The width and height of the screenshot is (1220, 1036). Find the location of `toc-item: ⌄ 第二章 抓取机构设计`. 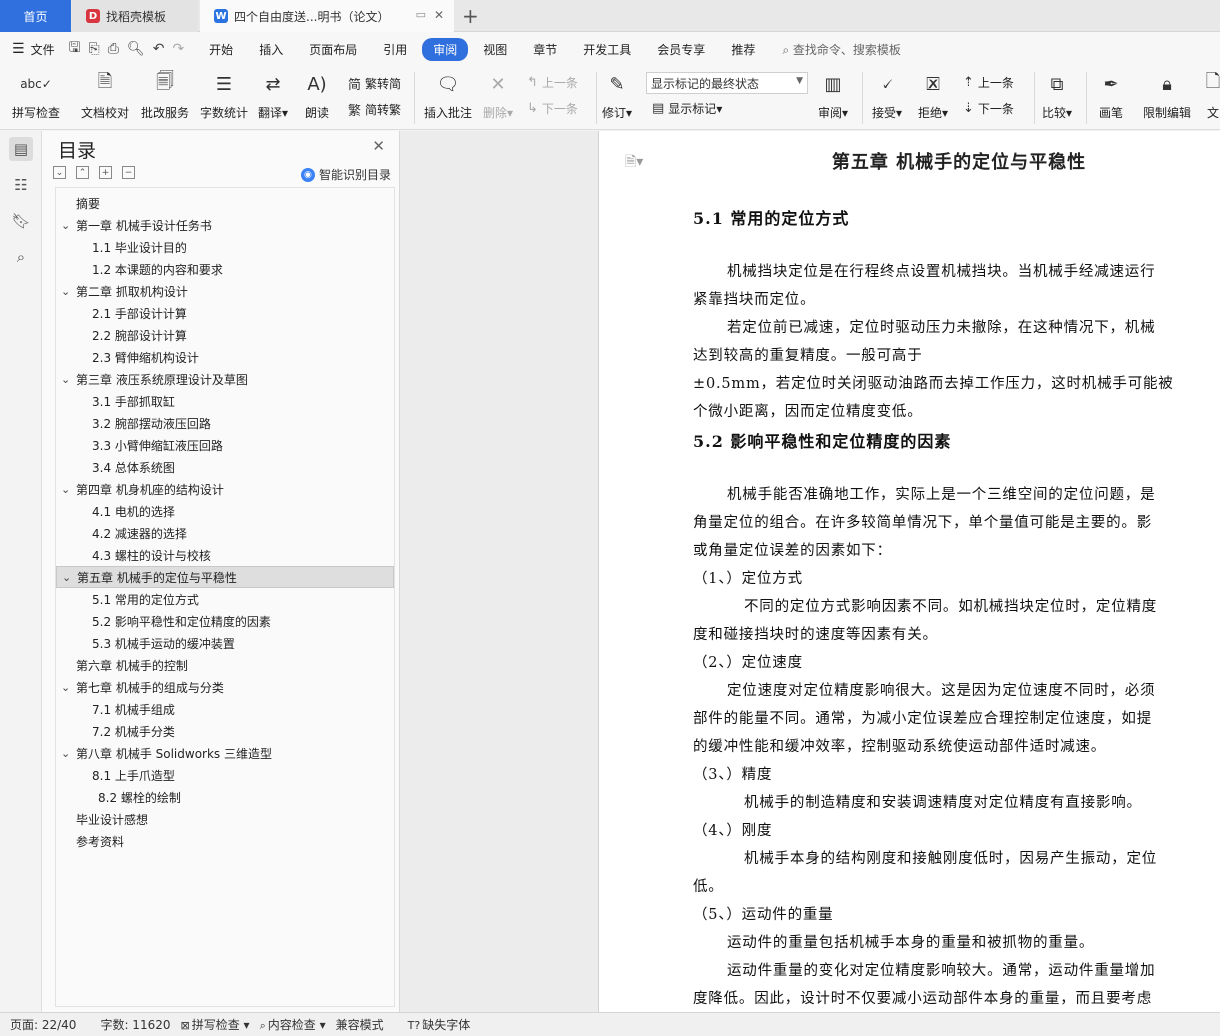

toc-item: ⌄ 第二章 抓取机构设计 is located at coordinates (225, 291).